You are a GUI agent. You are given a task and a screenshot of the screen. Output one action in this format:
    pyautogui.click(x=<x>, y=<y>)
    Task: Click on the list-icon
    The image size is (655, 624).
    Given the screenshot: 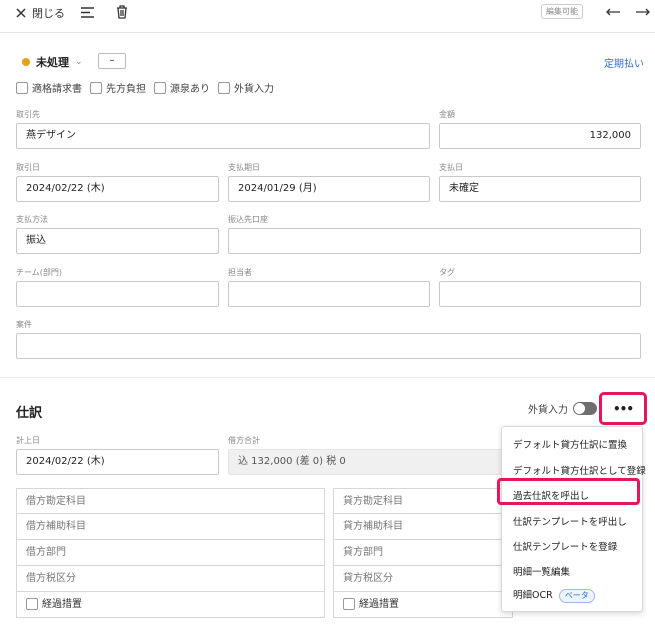 What is the action you would take?
    pyautogui.click(x=87, y=12)
    